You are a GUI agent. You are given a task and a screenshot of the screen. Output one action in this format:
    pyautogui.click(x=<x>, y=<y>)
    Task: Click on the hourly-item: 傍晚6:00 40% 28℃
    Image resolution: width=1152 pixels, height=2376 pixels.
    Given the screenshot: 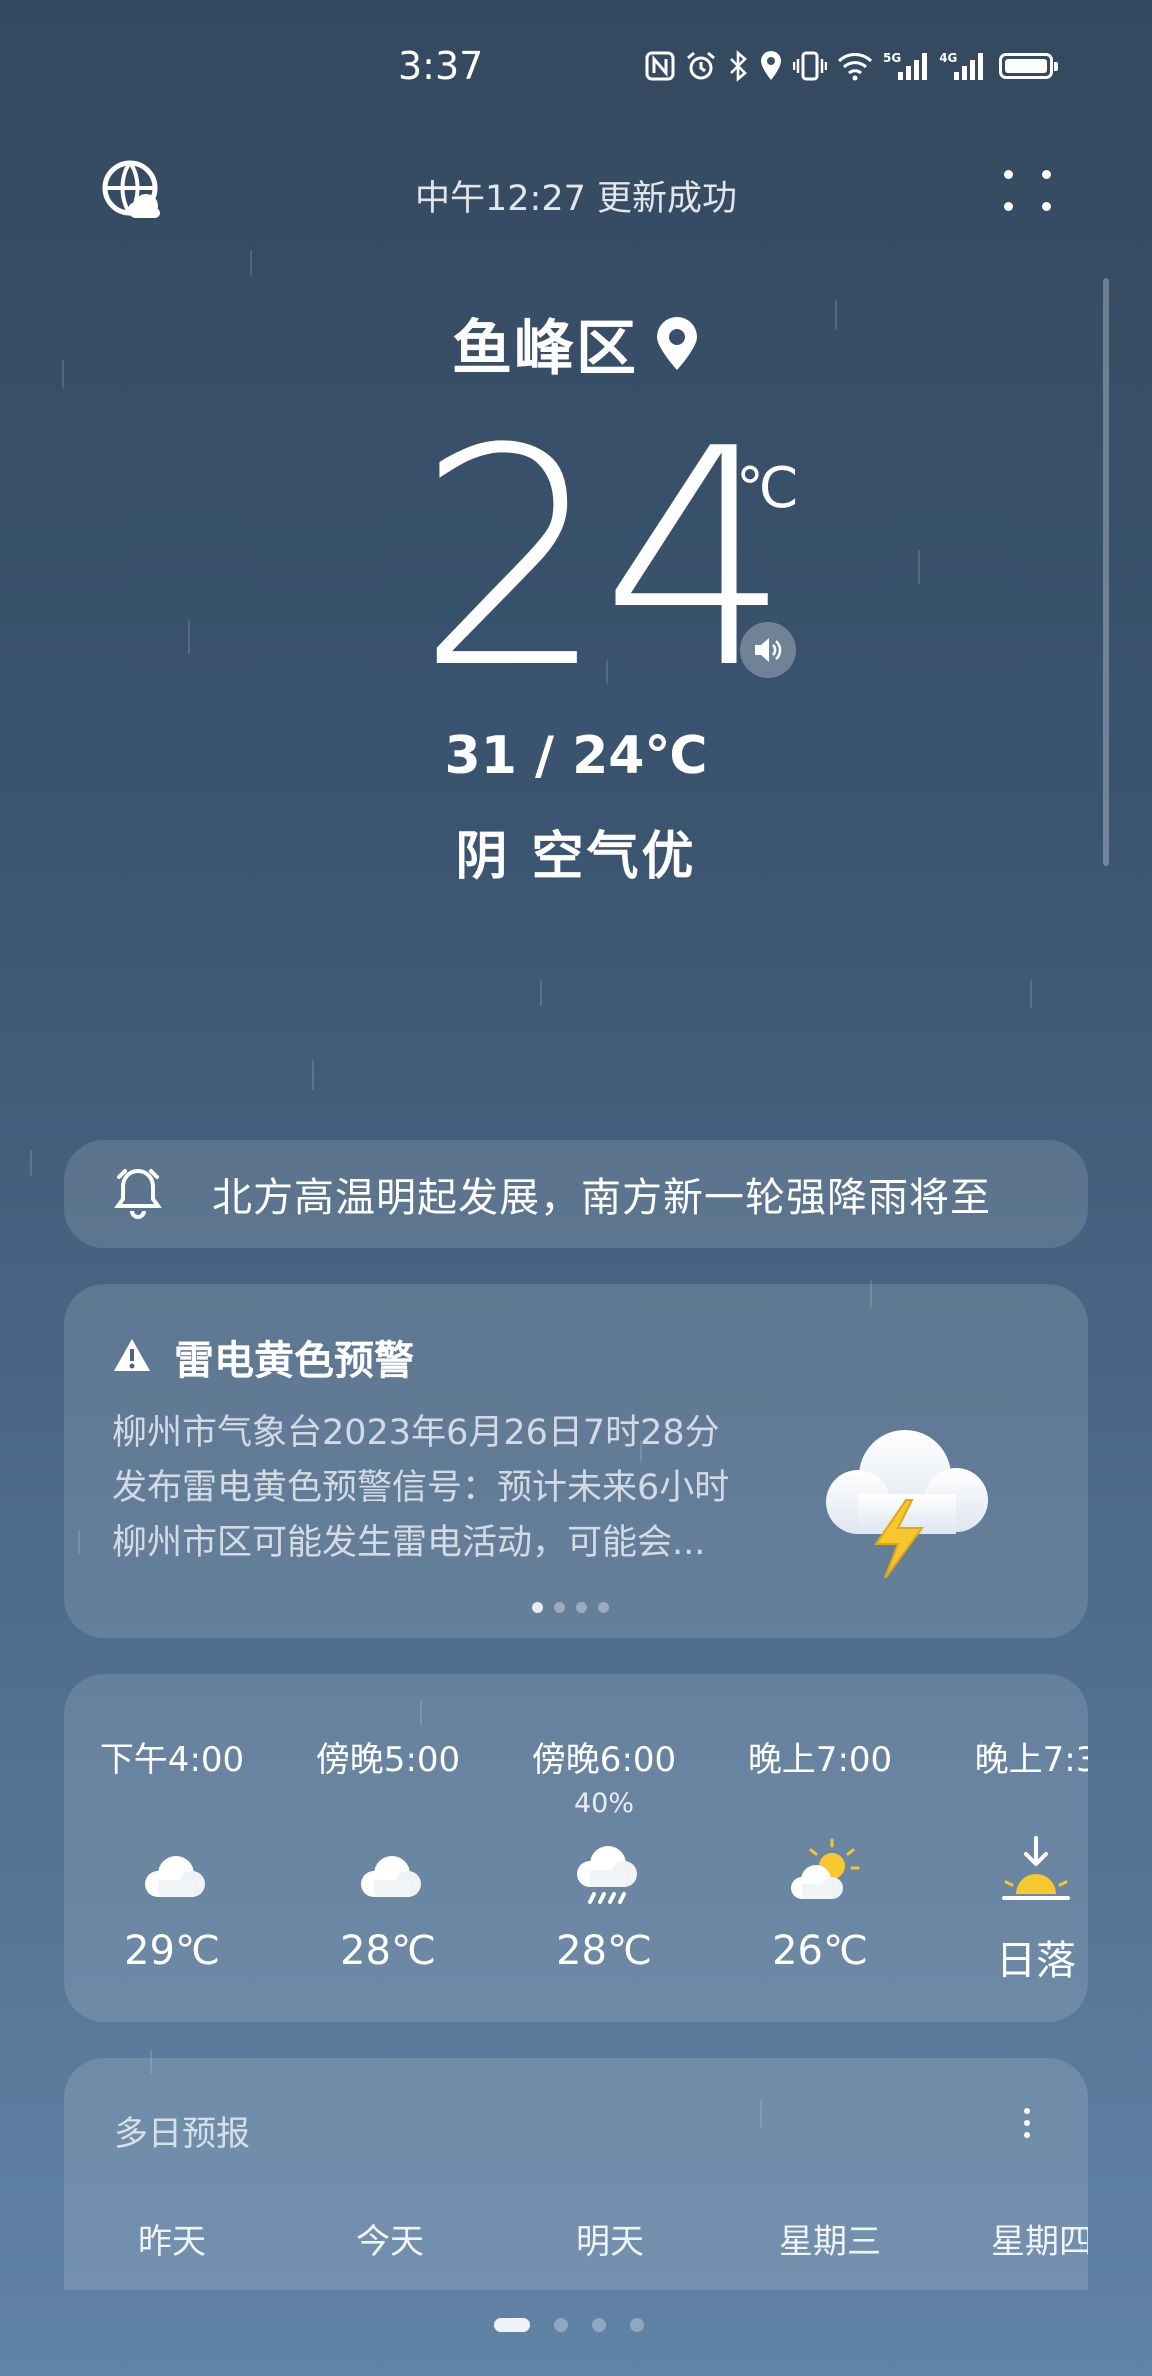 What is the action you would take?
    pyautogui.click(x=604, y=1848)
    